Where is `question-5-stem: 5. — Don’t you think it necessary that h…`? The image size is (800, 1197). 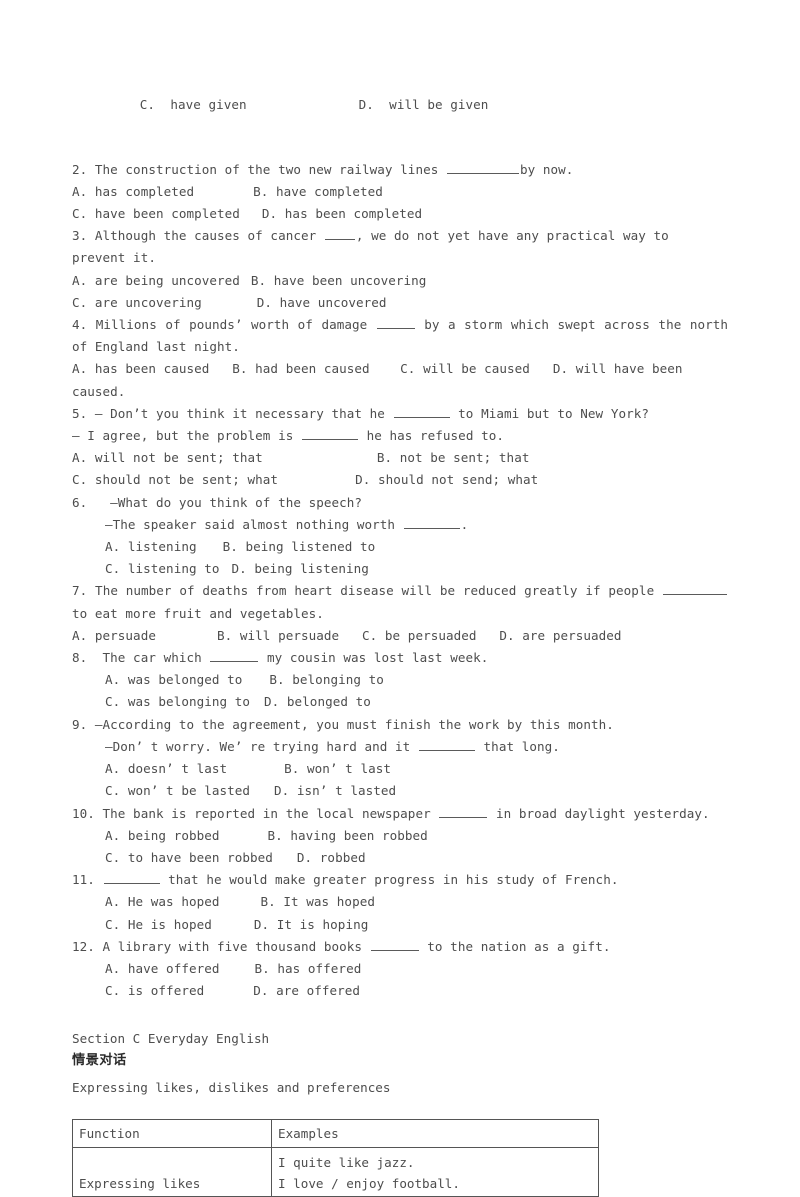
question-5-stem: 5. — Don’t you think it necessary that h… is located at coordinates (400, 414).